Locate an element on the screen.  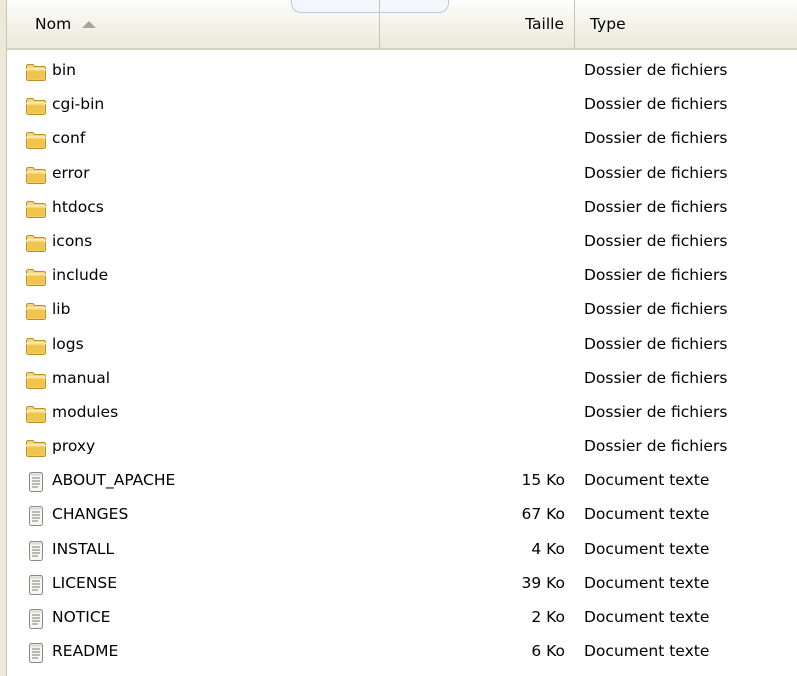
file-name: logs is located at coordinates (68, 343).